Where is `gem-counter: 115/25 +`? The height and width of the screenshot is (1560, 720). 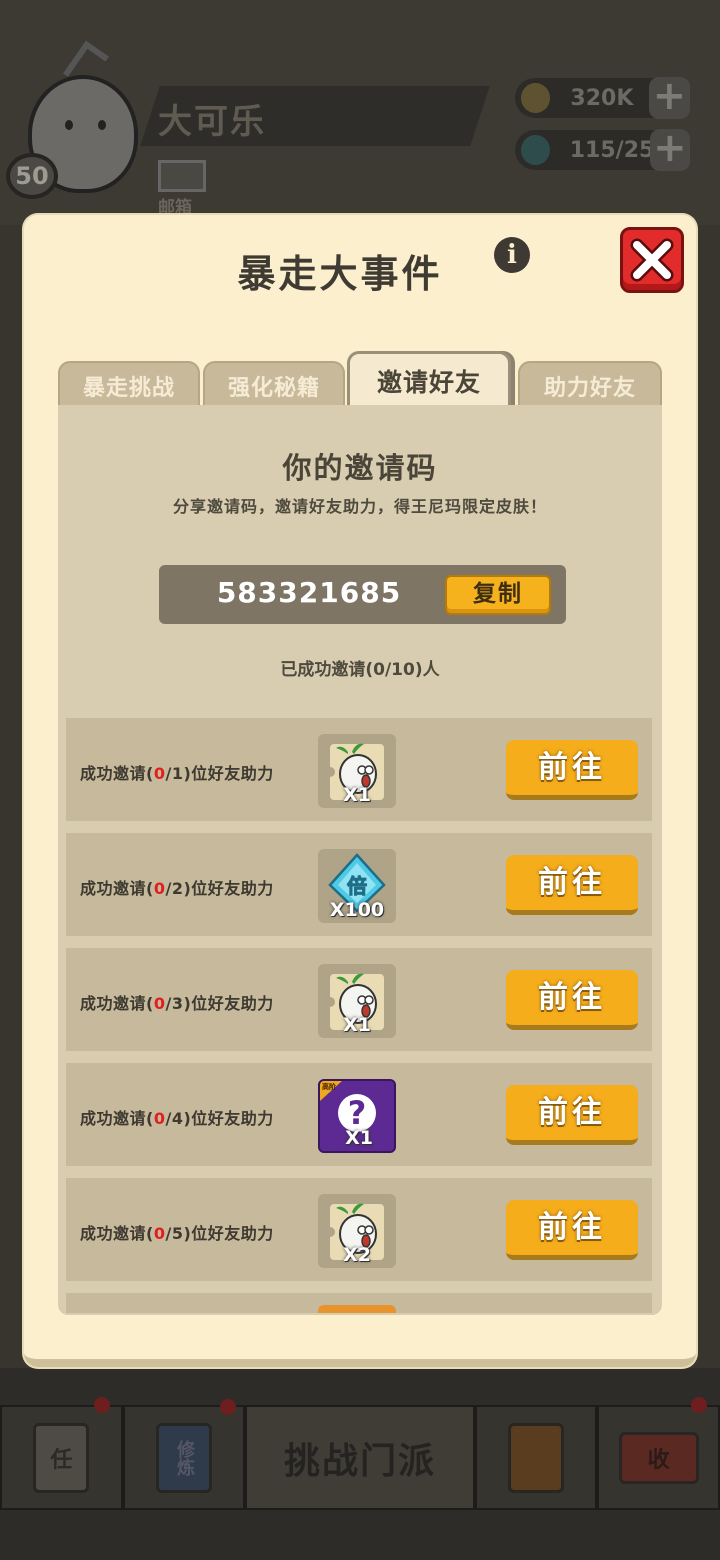
gem-counter: 115/25 + is located at coordinates (602, 149).